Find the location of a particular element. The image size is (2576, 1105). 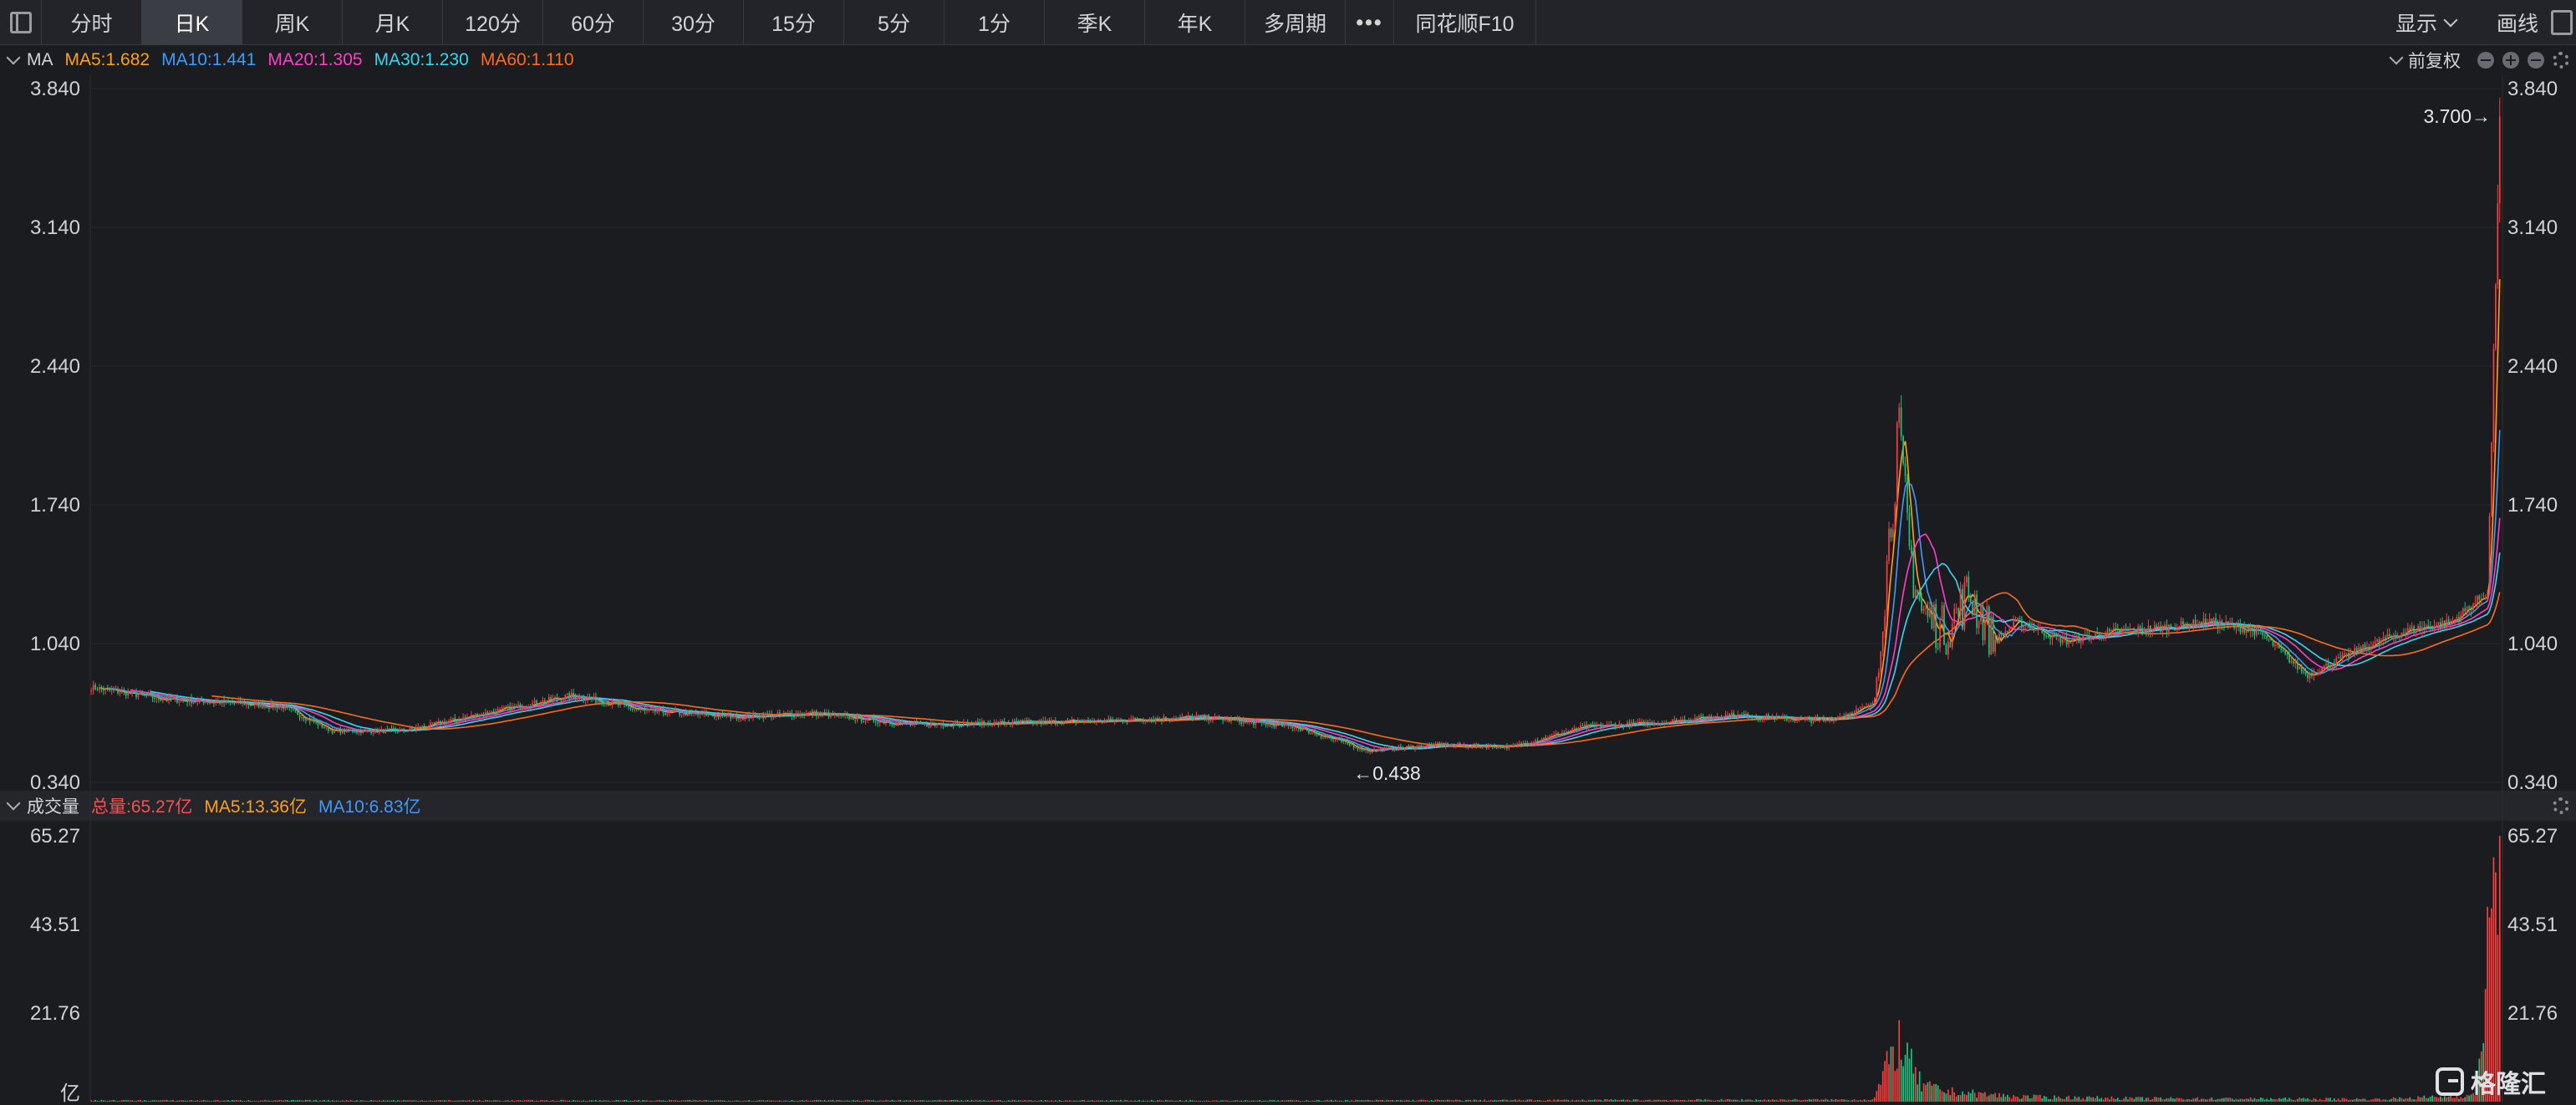

price-axis-left: 3.8403.1402.4401.7401.0400.340 is located at coordinates (55, 436).